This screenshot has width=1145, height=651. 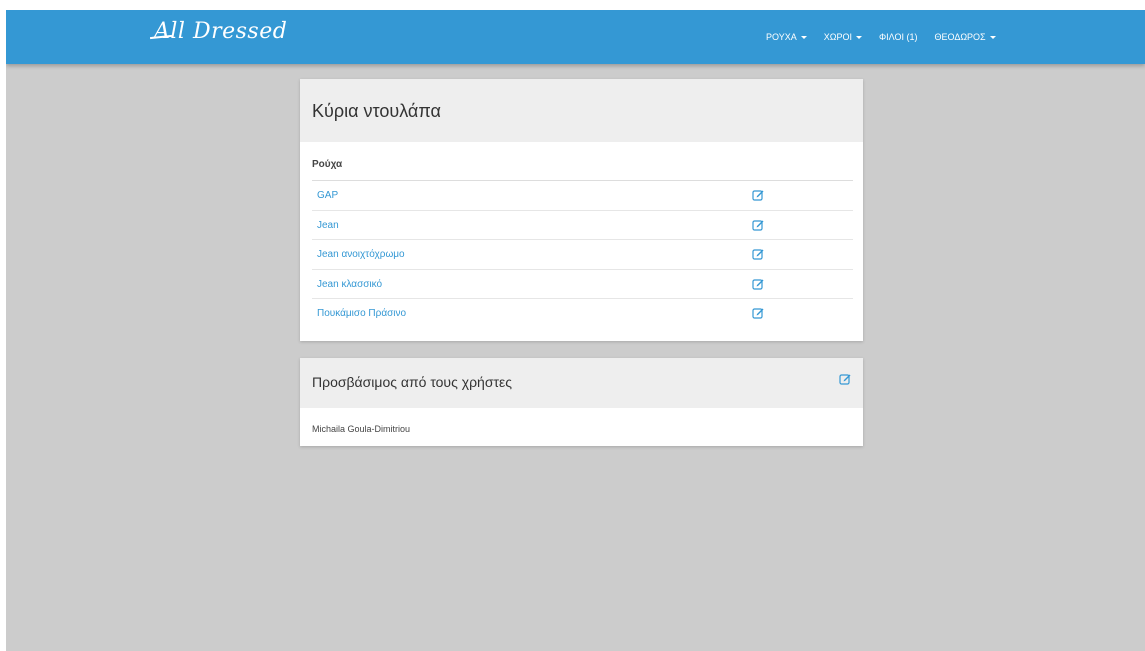 What do you see at coordinates (376, 111) in the screenshot?
I see `wardrobe-title: Κύρια ντουλάπα` at bounding box center [376, 111].